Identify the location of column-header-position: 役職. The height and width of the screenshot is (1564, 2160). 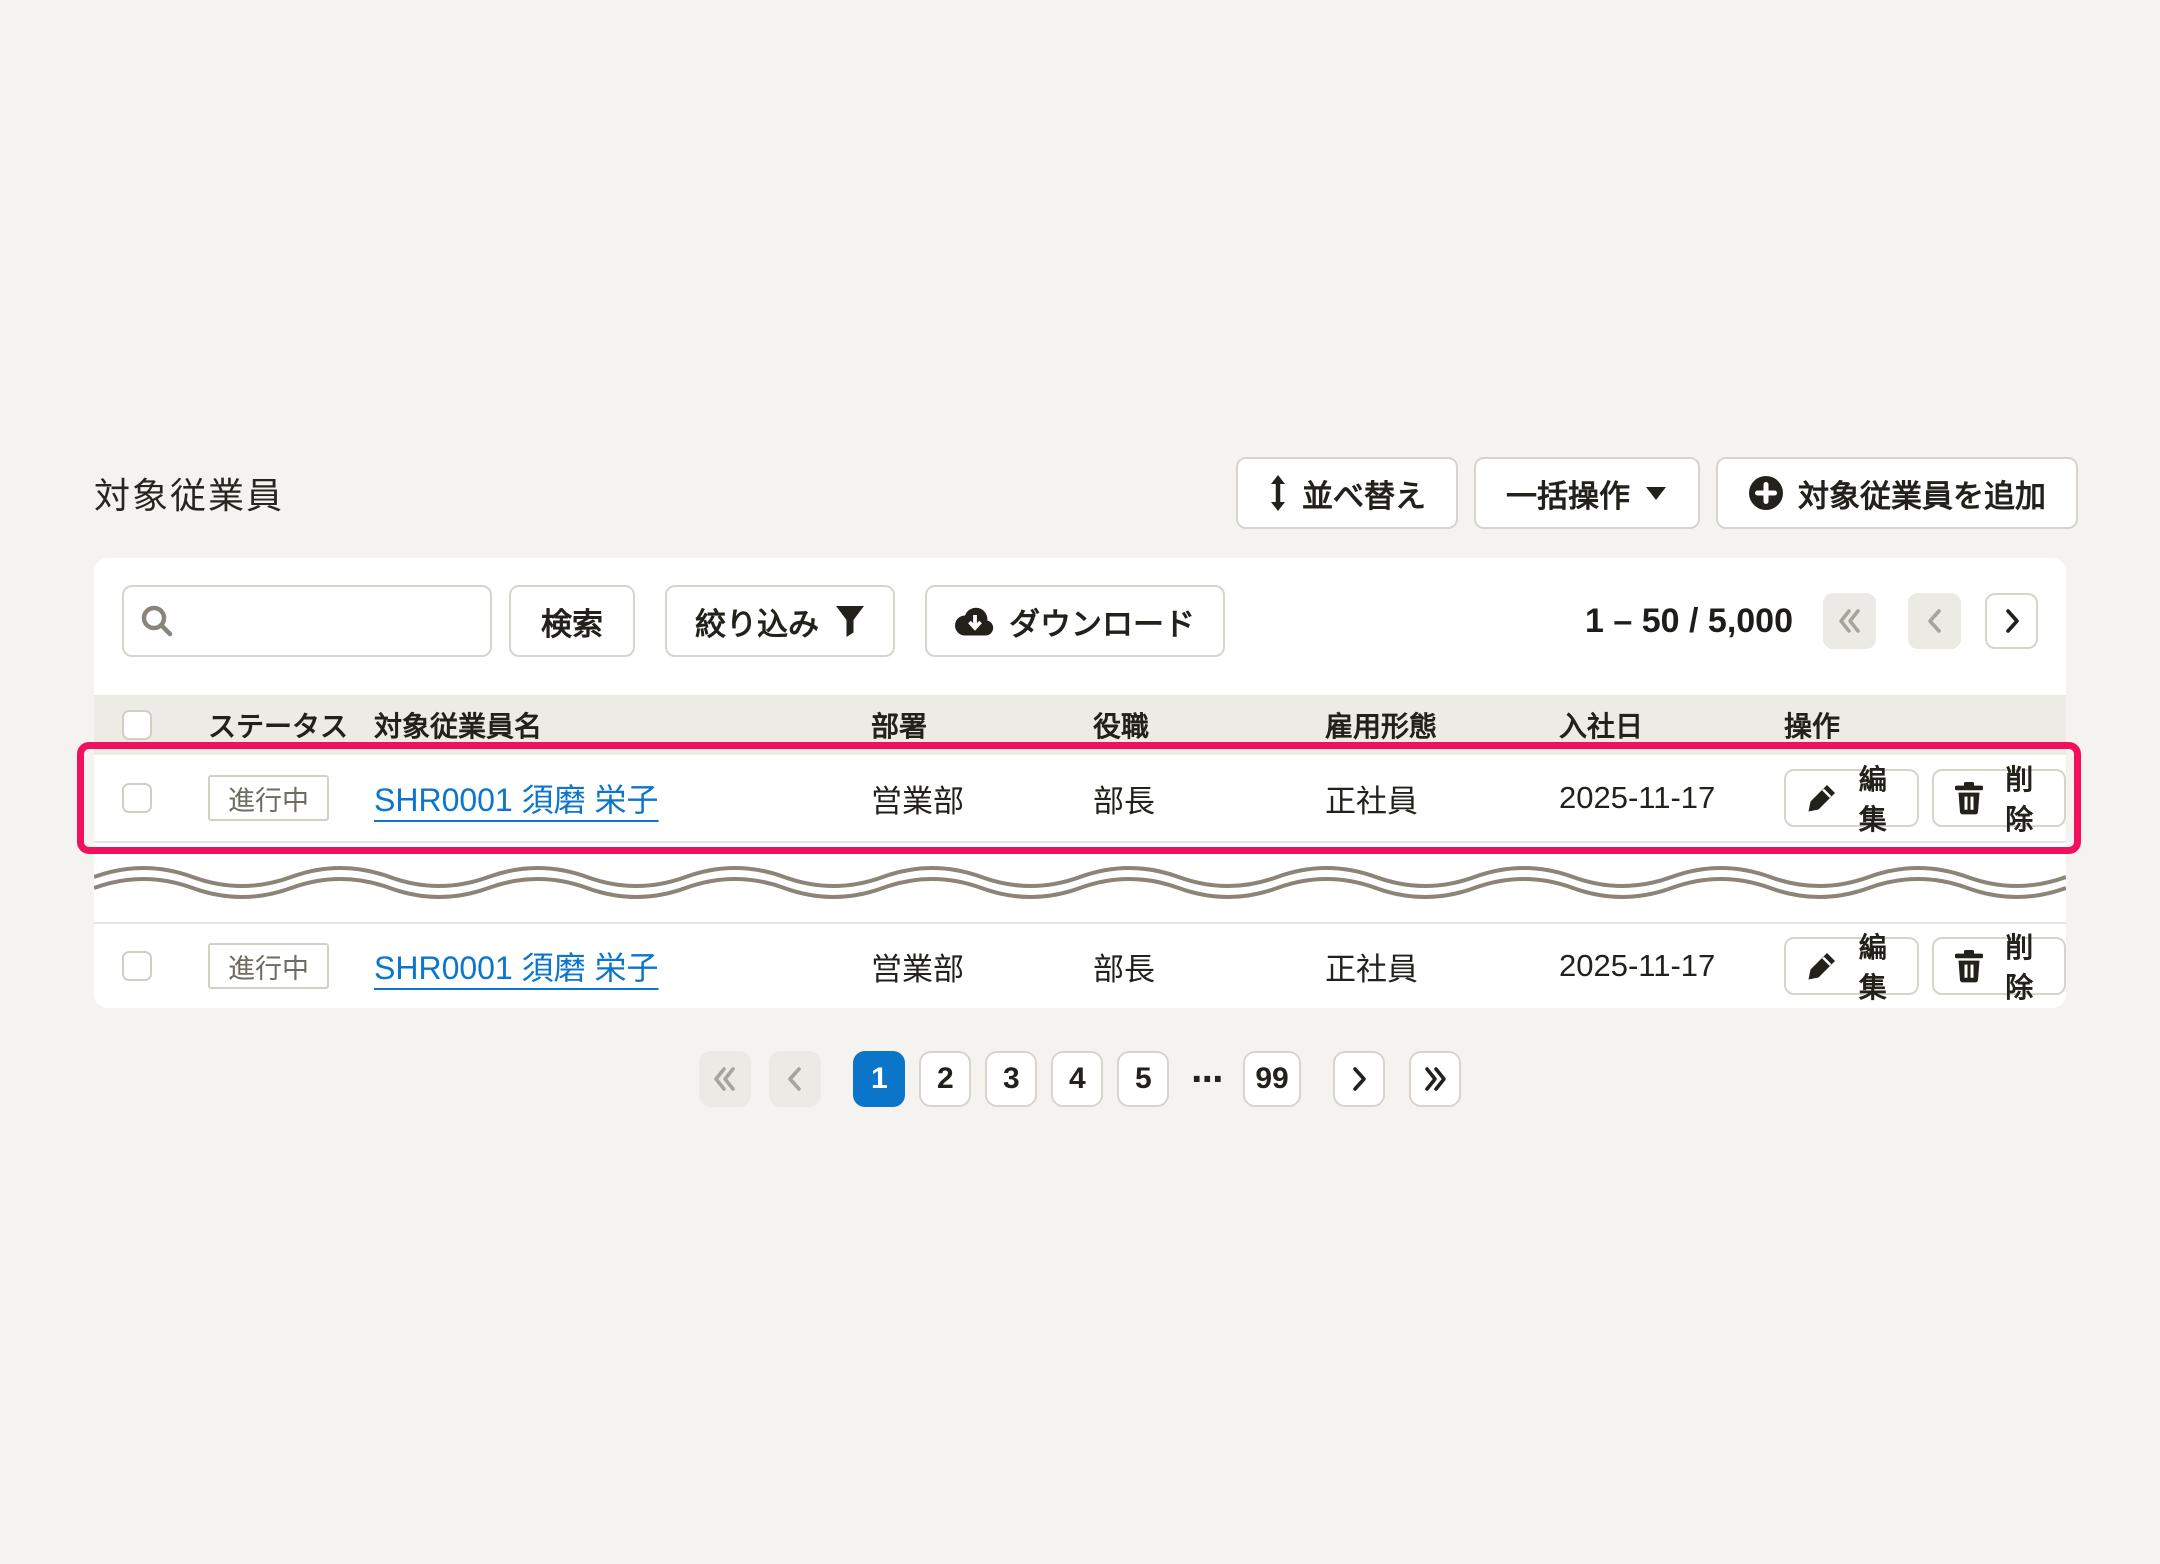
(1121, 726).